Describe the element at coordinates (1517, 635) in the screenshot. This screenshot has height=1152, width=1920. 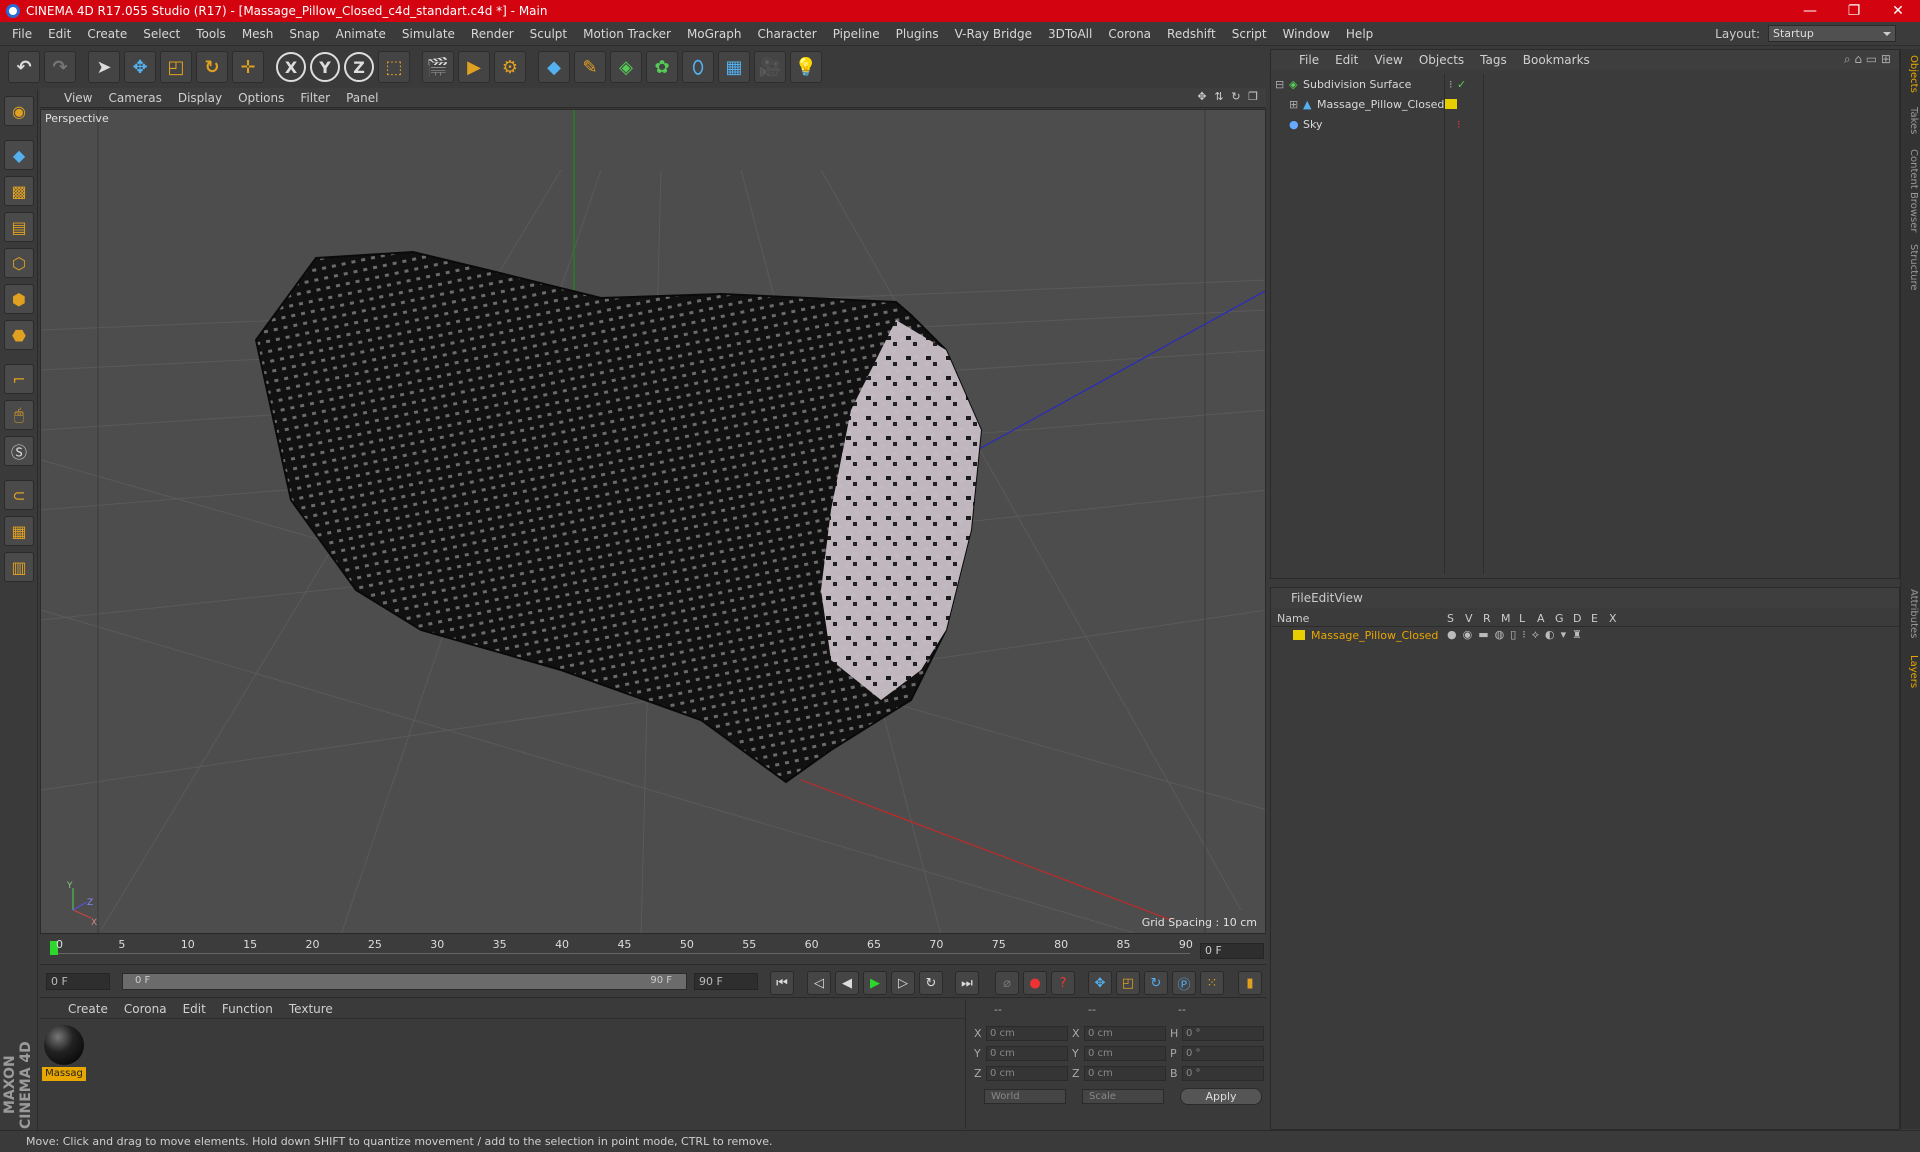
I see `layer-flag-icons: ●◉▬◍▯⁝⟡◐▾♜` at that location.